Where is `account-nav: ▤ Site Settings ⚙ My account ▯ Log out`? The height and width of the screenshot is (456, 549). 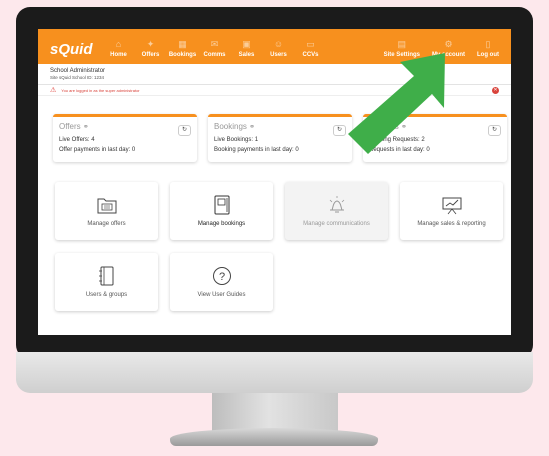 account-nav: ▤ Site Settings ⚙ My account ▯ Log out is located at coordinates (441, 49).